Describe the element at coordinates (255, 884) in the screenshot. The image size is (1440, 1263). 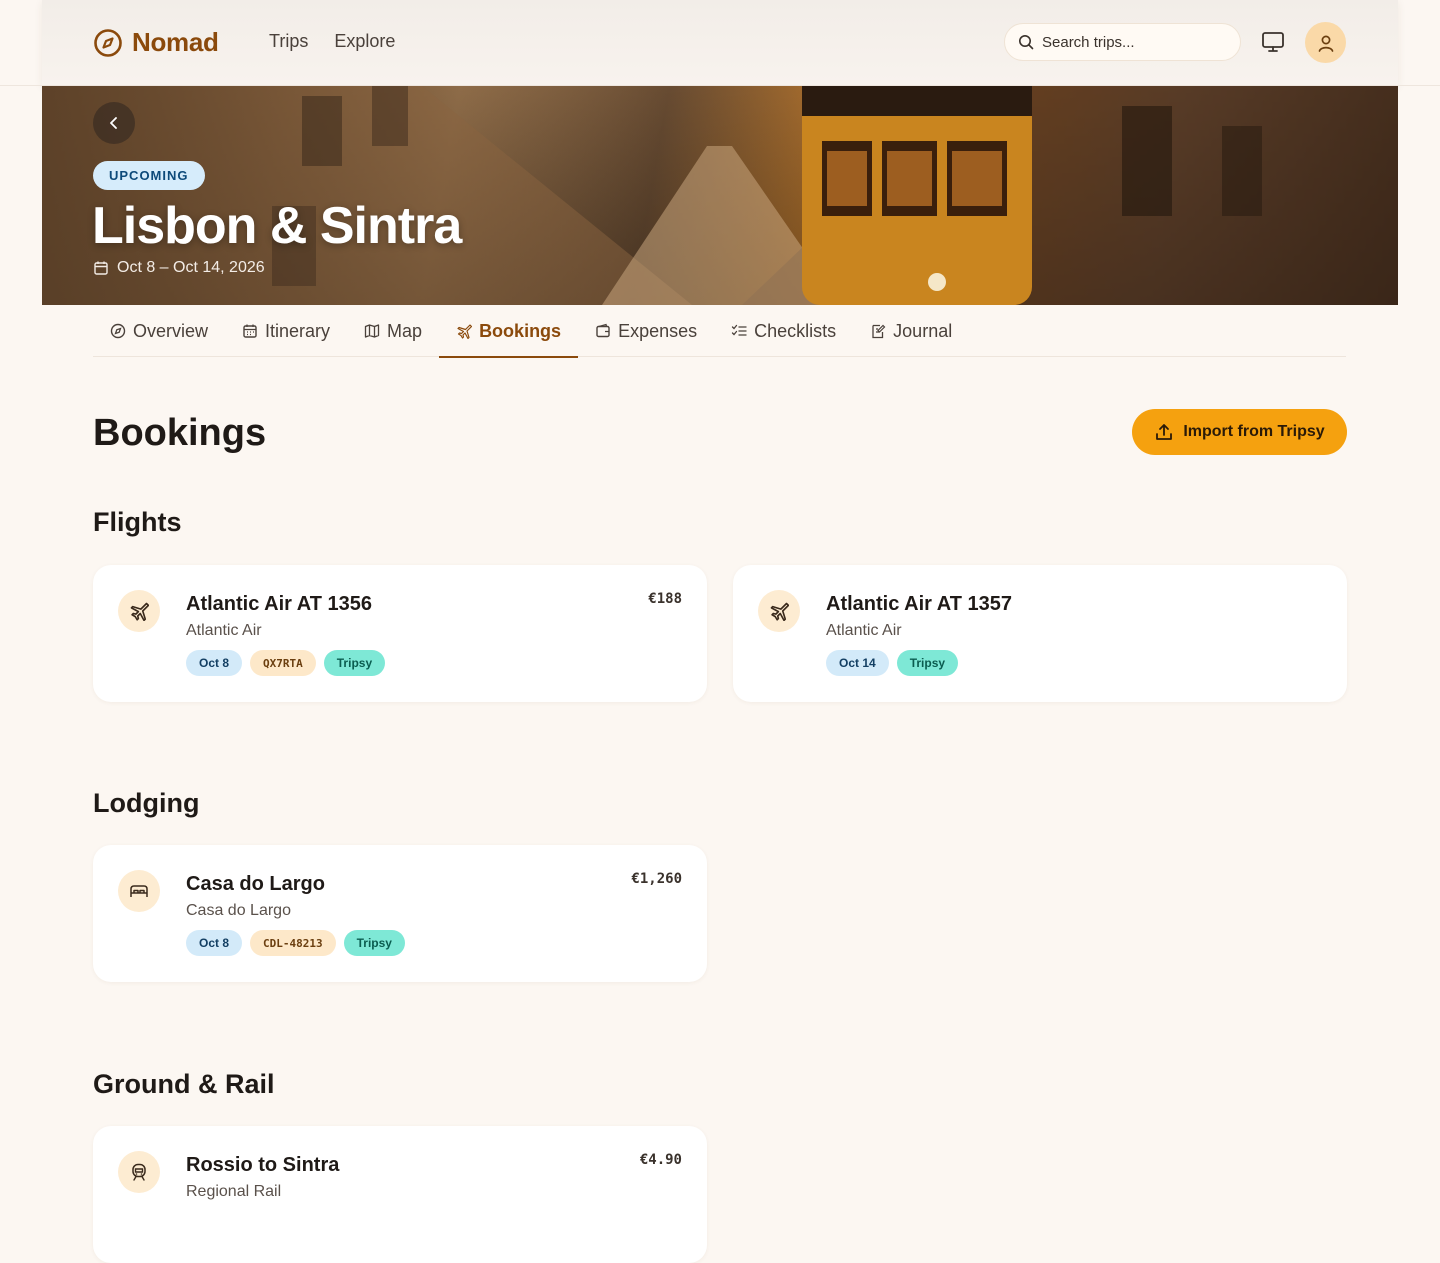
I see `booking-title: Casa do Largo` at that location.